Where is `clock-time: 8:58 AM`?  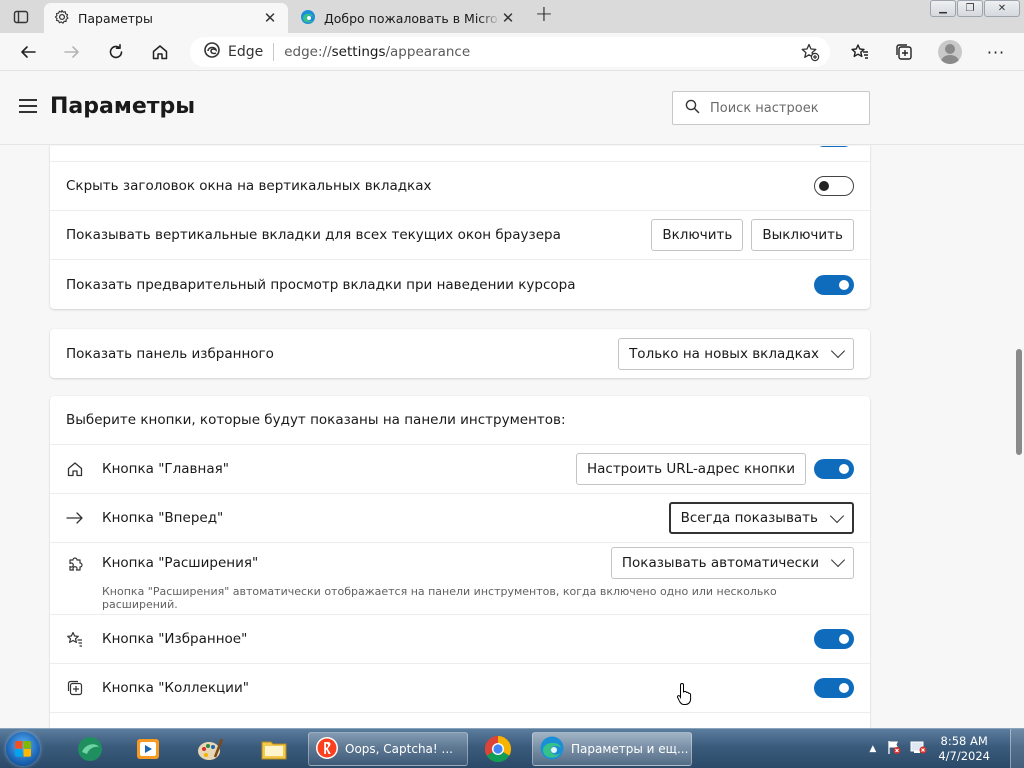
clock-time: 8:58 AM is located at coordinates (964, 741).